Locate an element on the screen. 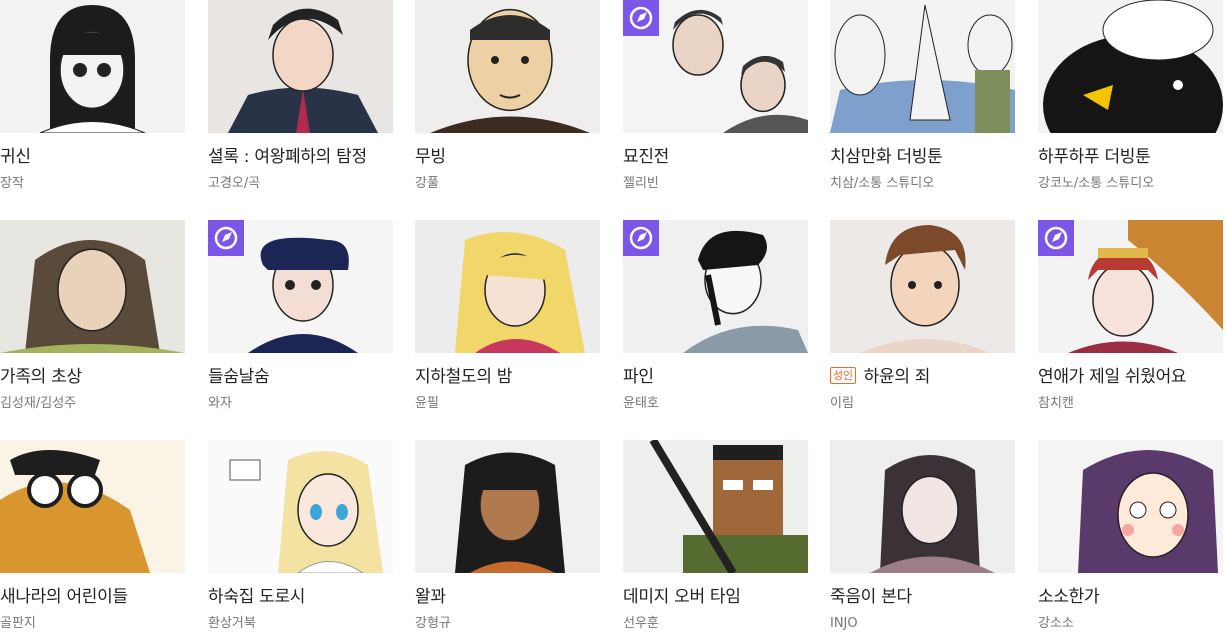  webtoon-author: 강소소 is located at coordinates (1056, 623).